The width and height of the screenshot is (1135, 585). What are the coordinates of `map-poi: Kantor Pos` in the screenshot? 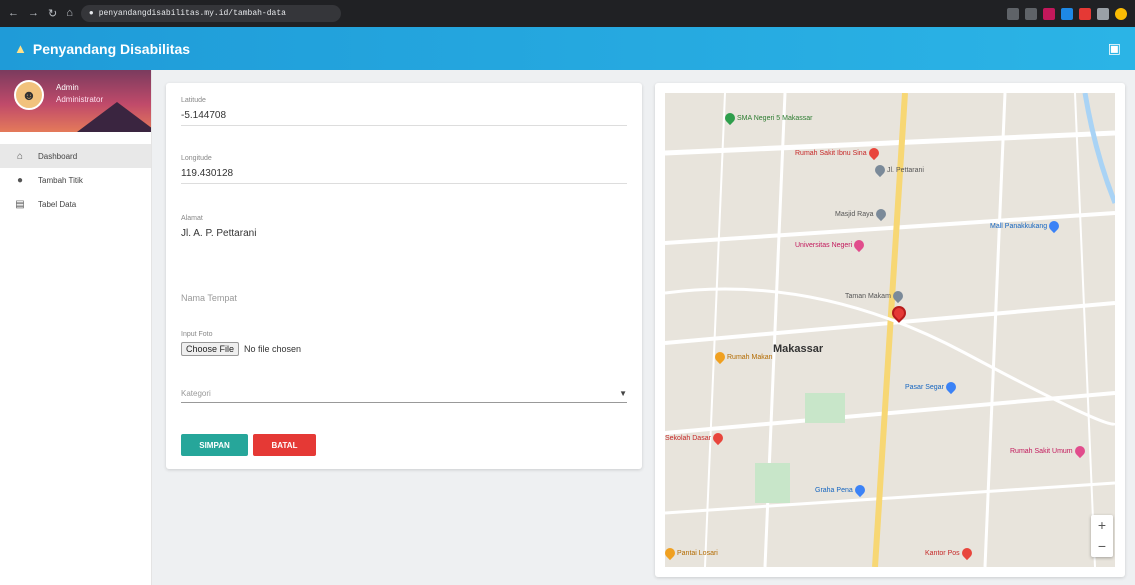 It's located at (949, 553).